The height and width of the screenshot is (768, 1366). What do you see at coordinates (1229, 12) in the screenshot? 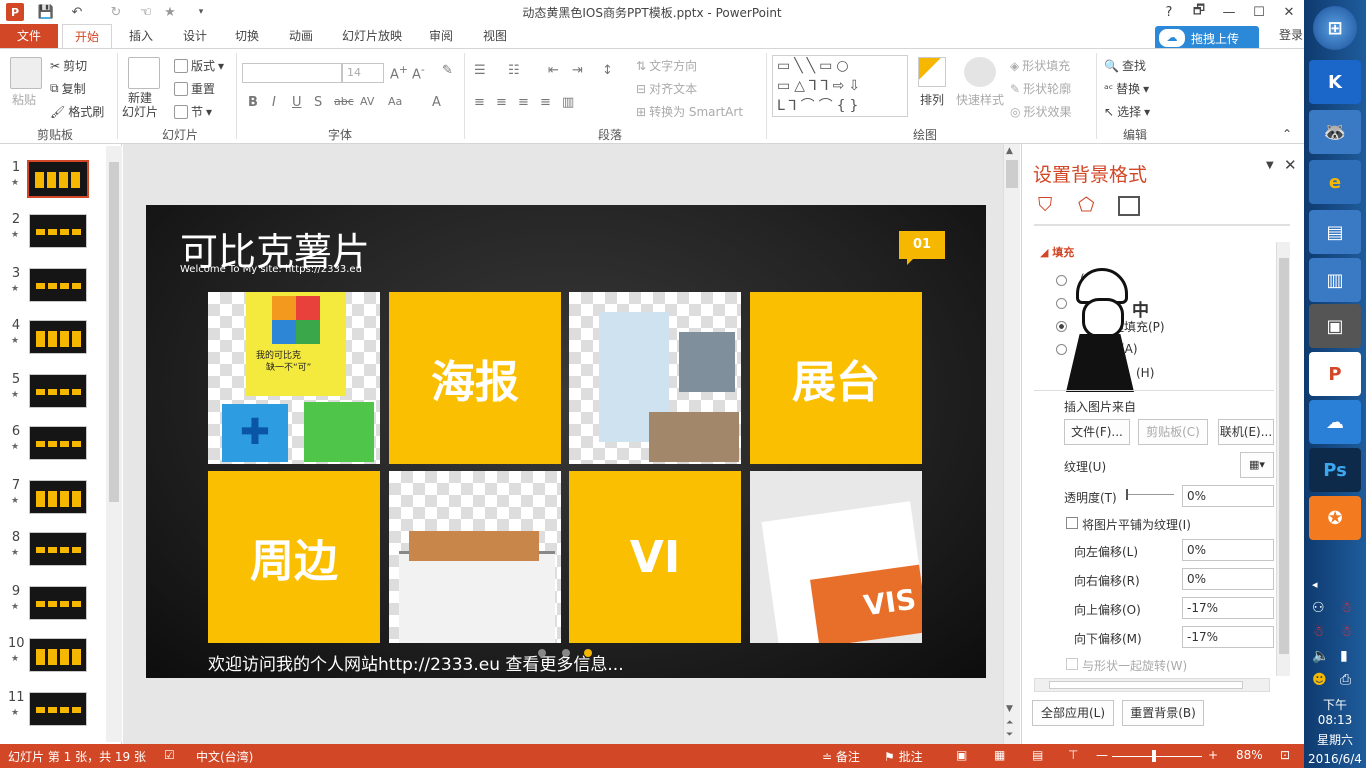
I see `minimize-button: —` at bounding box center [1229, 12].